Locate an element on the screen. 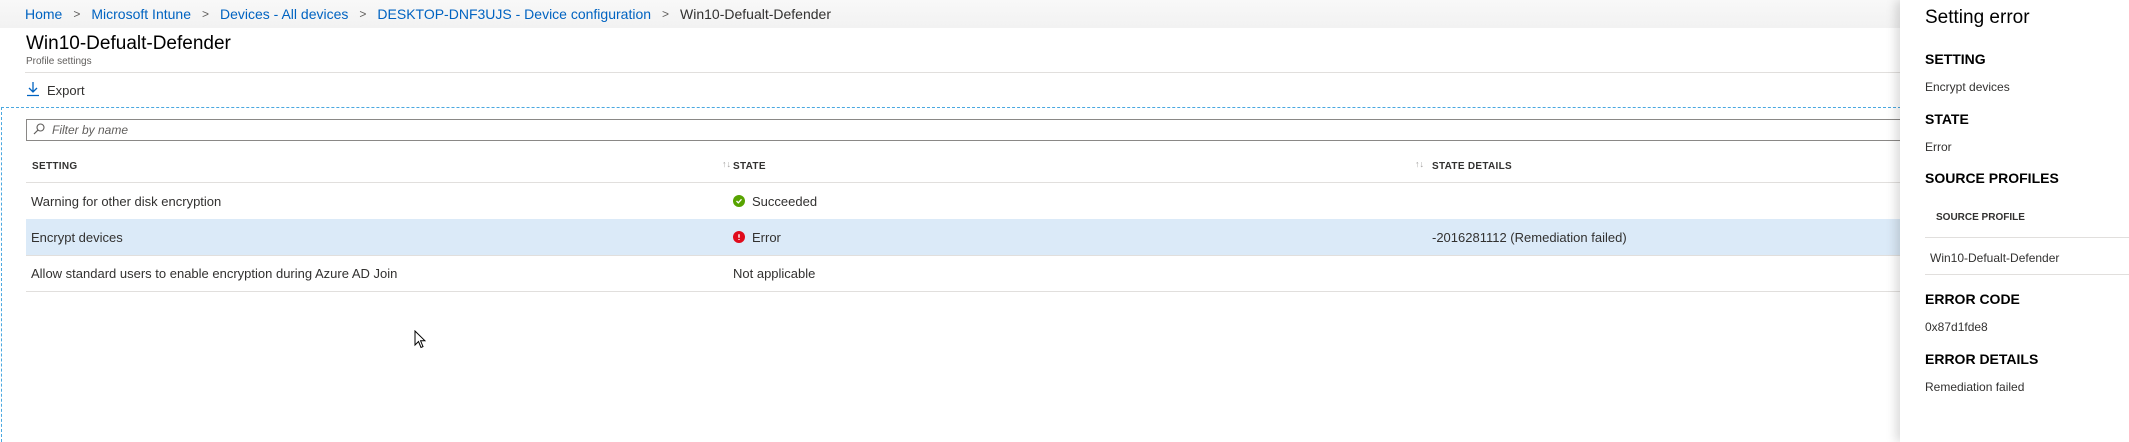  setting-cell: Encrypt devices is located at coordinates (77, 237).